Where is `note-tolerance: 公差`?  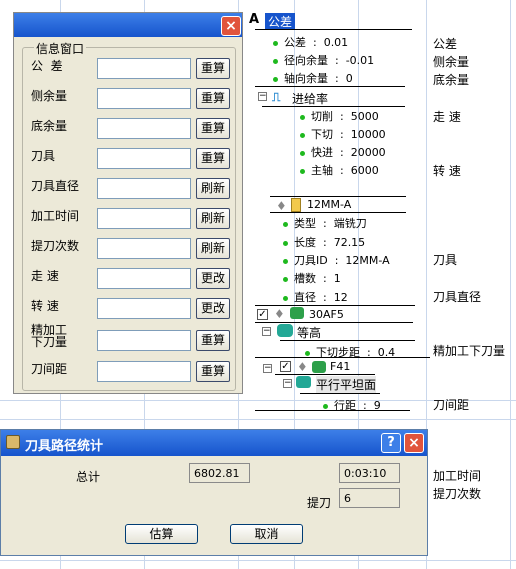 note-tolerance: 公差 is located at coordinates (445, 44).